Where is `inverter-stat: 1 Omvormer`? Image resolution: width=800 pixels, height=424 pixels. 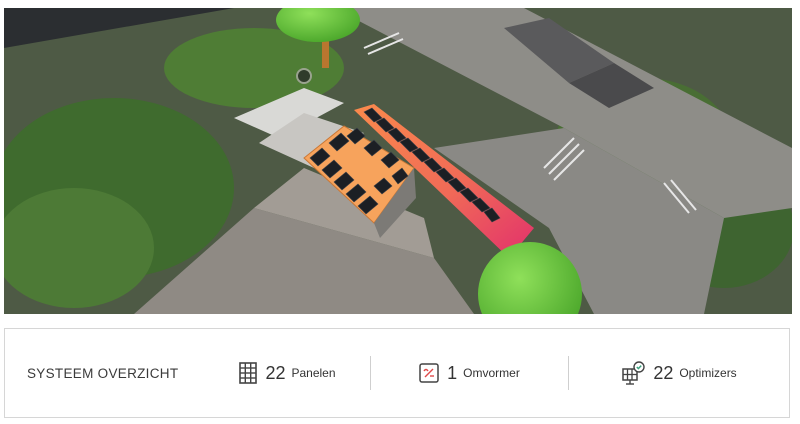
inverter-stat: 1 Omvormer is located at coordinates (469, 373).